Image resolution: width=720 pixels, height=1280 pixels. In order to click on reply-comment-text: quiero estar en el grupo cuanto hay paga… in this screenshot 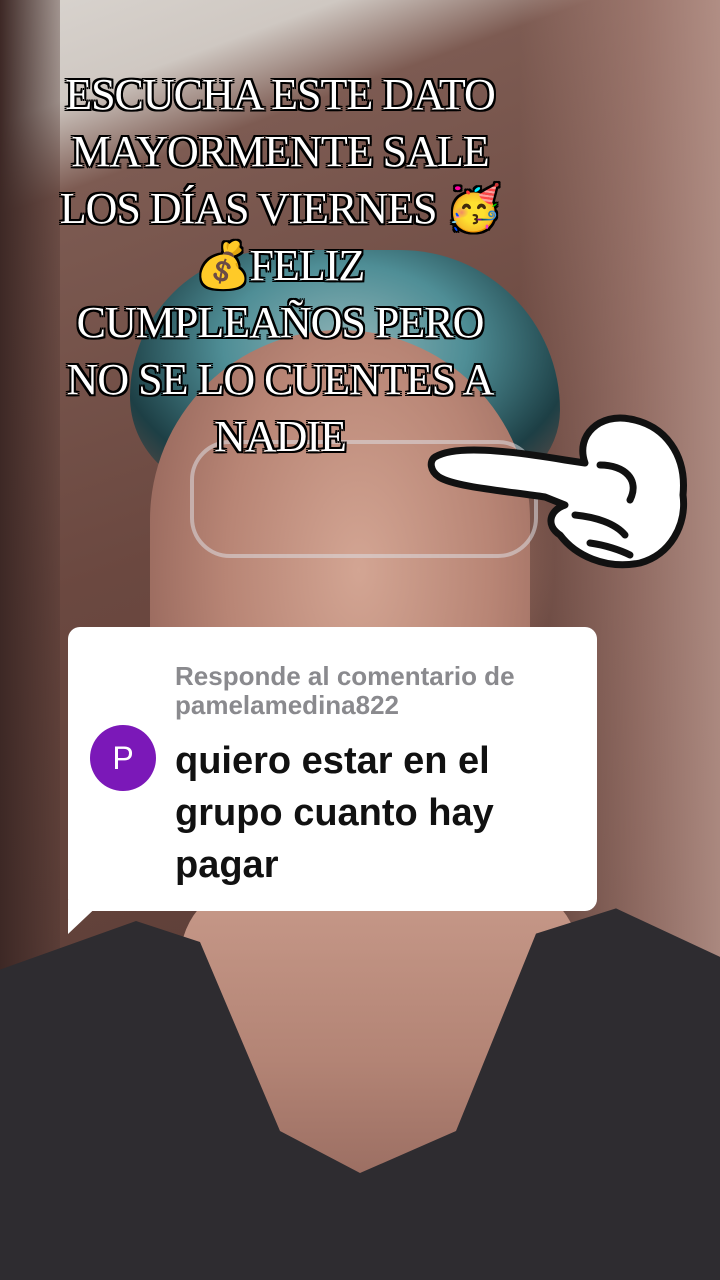, I will do `click(334, 813)`.